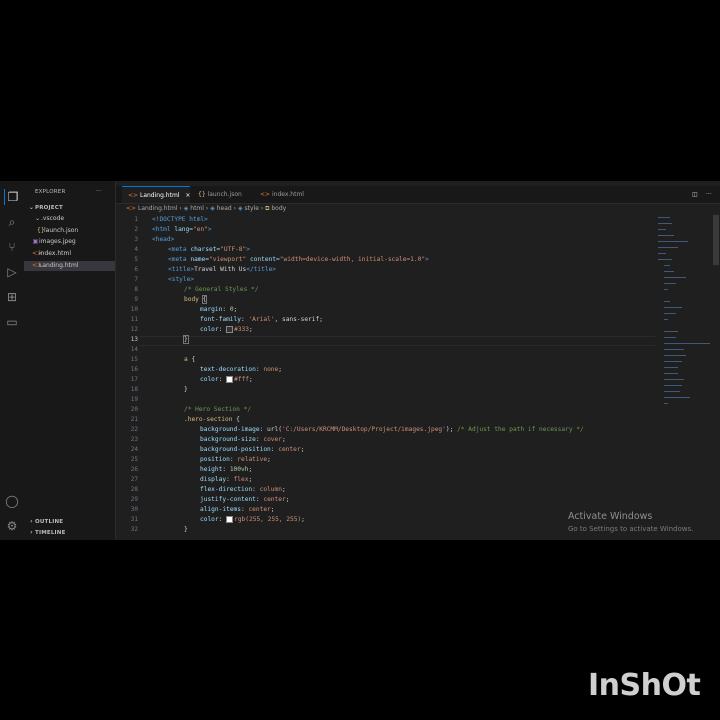 This screenshot has width=720, height=720. Describe the element at coordinates (217, 410) in the screenshot. I see `code-line: /* Hero Section */` at that location.